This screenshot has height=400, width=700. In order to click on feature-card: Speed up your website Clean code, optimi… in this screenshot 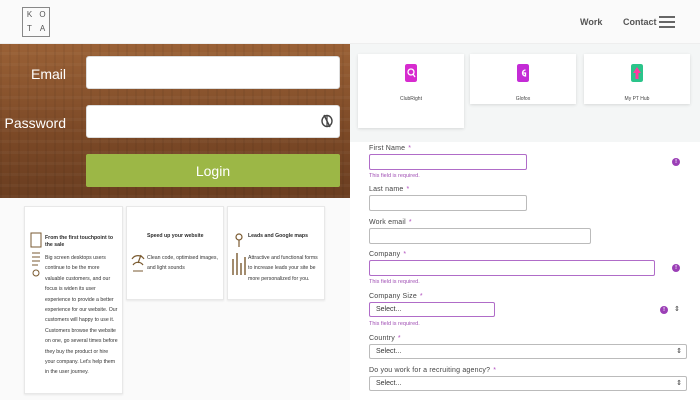, I will do `click(175, 253)`.